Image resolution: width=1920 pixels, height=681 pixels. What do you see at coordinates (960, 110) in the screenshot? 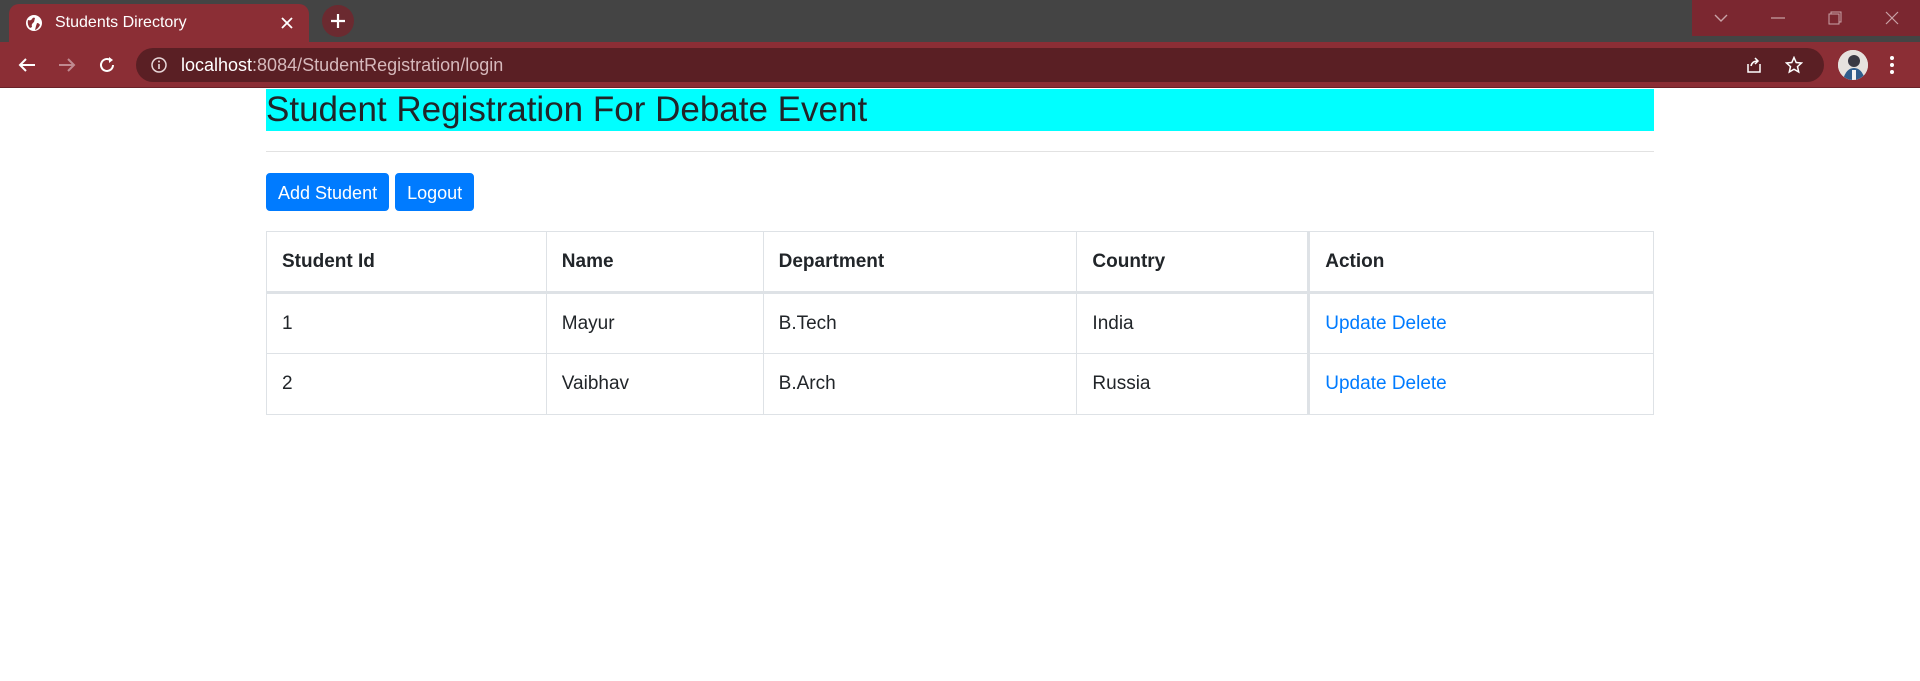
I see `page-title: Student Registration For Debate Event` at bounding box center [960, 110].